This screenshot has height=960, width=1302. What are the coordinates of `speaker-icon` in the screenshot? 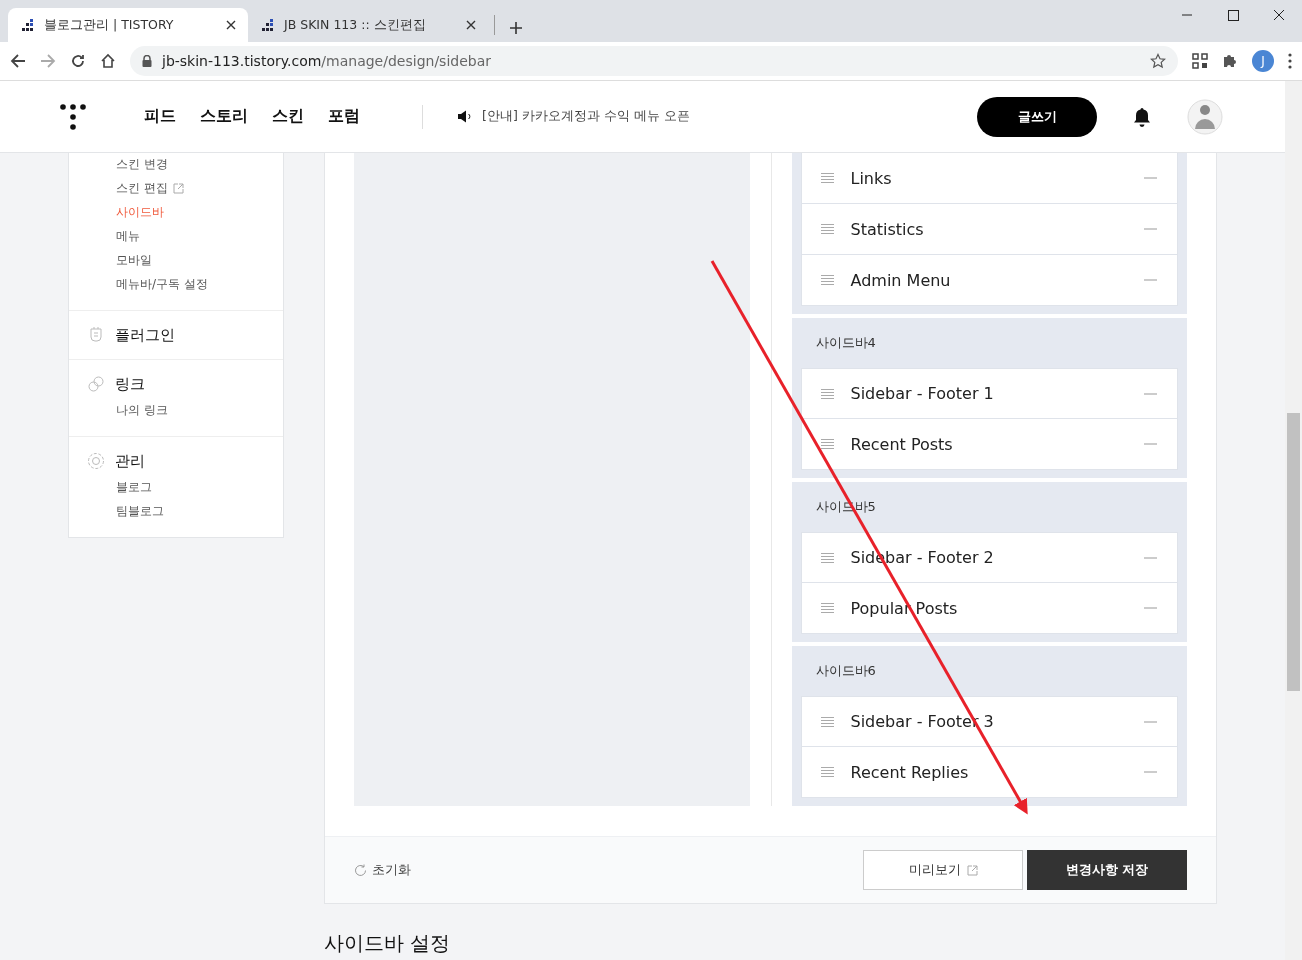 It's located at (464, 116).